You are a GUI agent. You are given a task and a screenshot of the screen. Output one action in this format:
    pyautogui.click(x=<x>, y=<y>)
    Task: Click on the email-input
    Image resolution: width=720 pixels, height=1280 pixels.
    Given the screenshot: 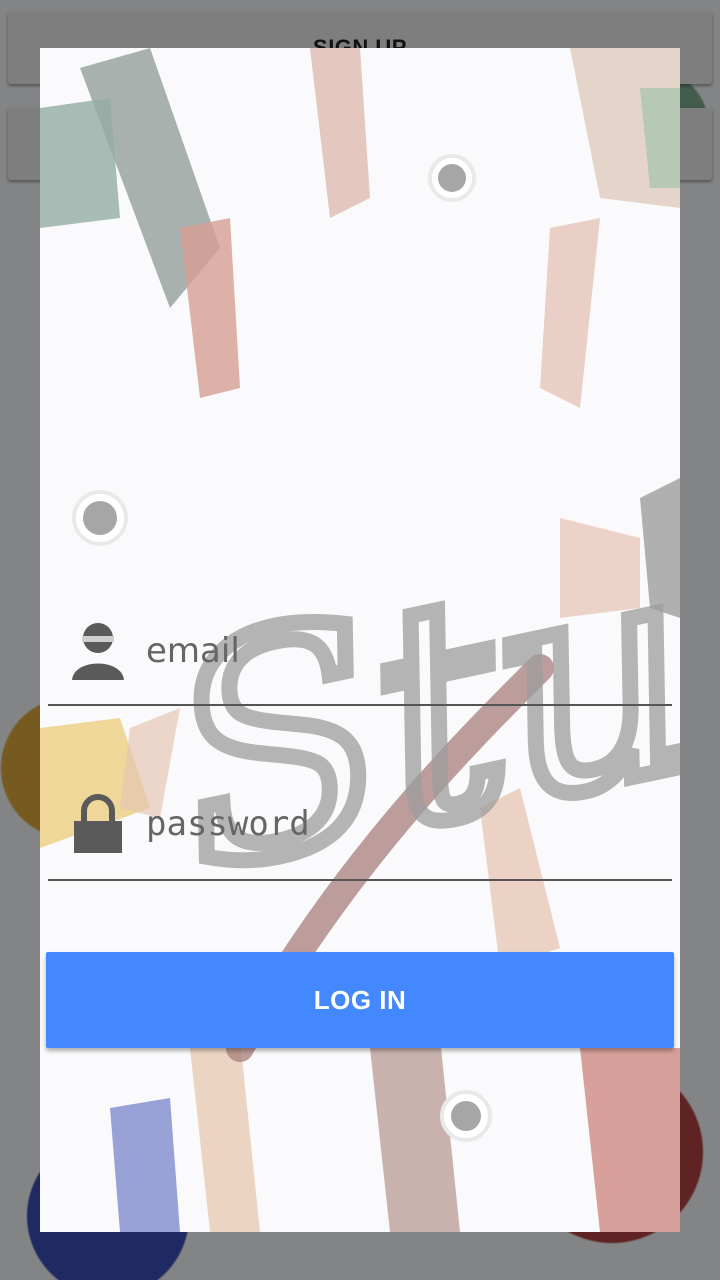 What is the action you would take?
    pyautogui.click(x=396, y=651)
    